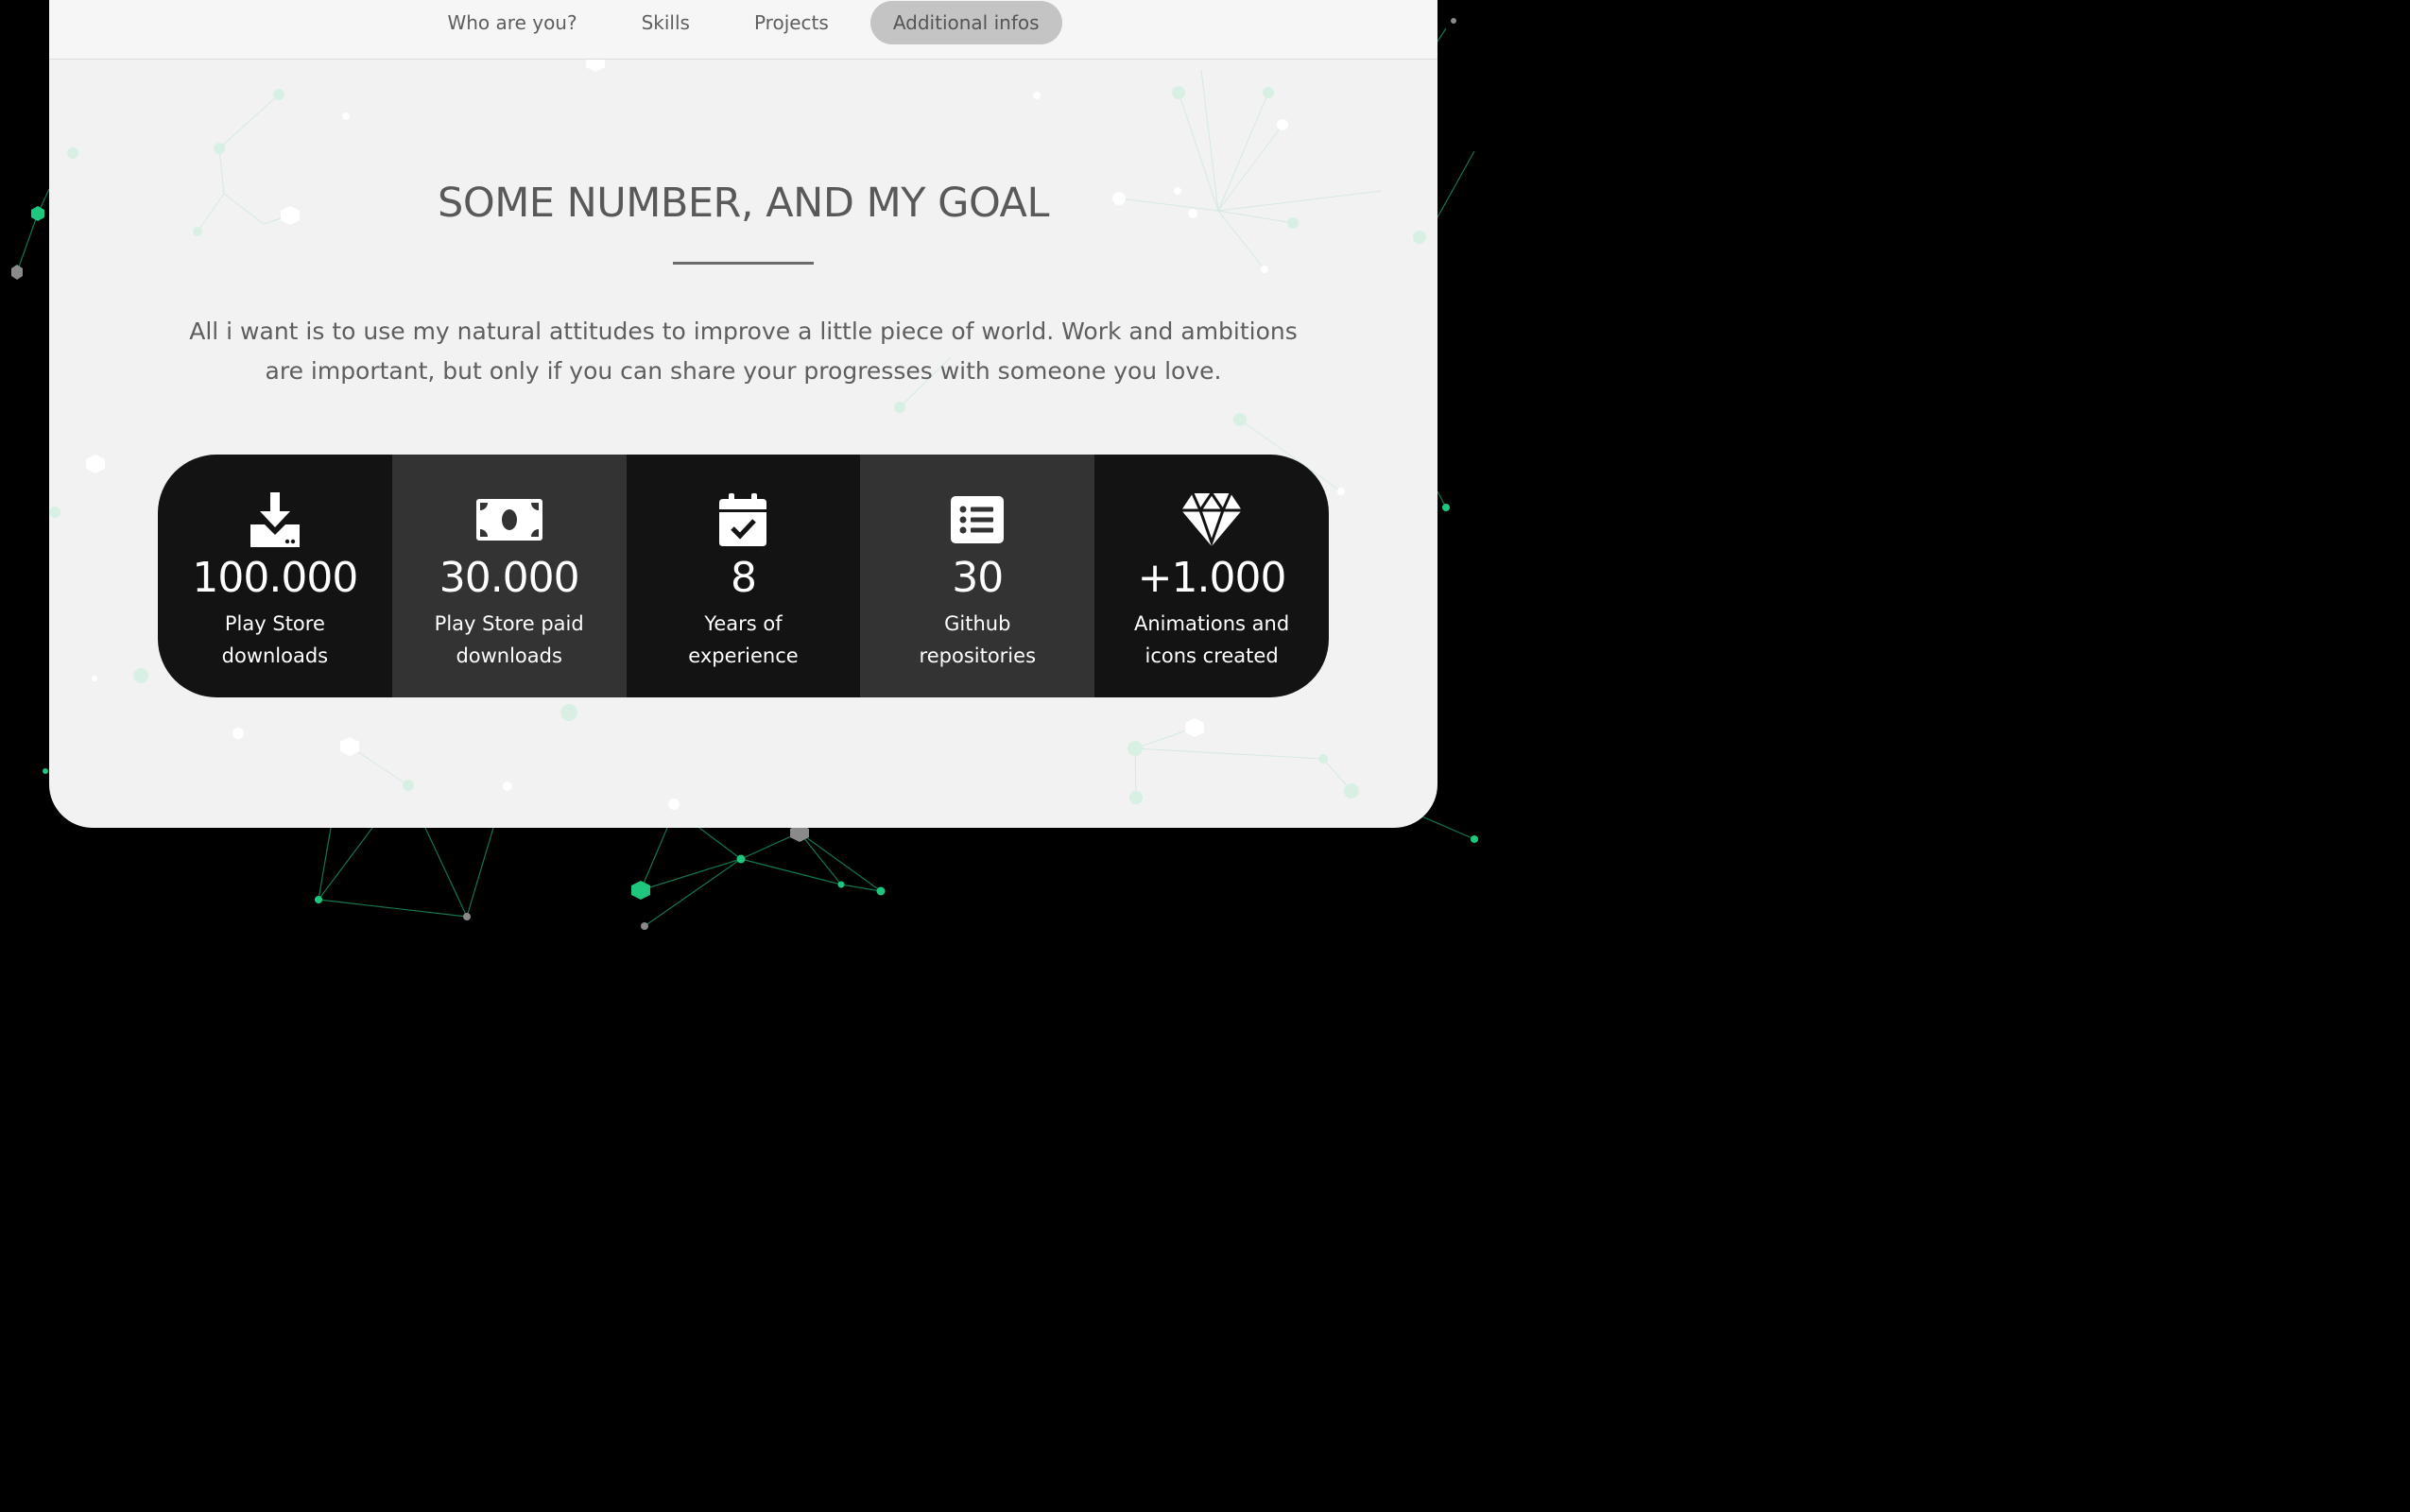 The width and height of the screenshot is (2410, 1512). I want to click on stat-animations-icons: +1.000 Animations and icons created, so click(1211, 576).